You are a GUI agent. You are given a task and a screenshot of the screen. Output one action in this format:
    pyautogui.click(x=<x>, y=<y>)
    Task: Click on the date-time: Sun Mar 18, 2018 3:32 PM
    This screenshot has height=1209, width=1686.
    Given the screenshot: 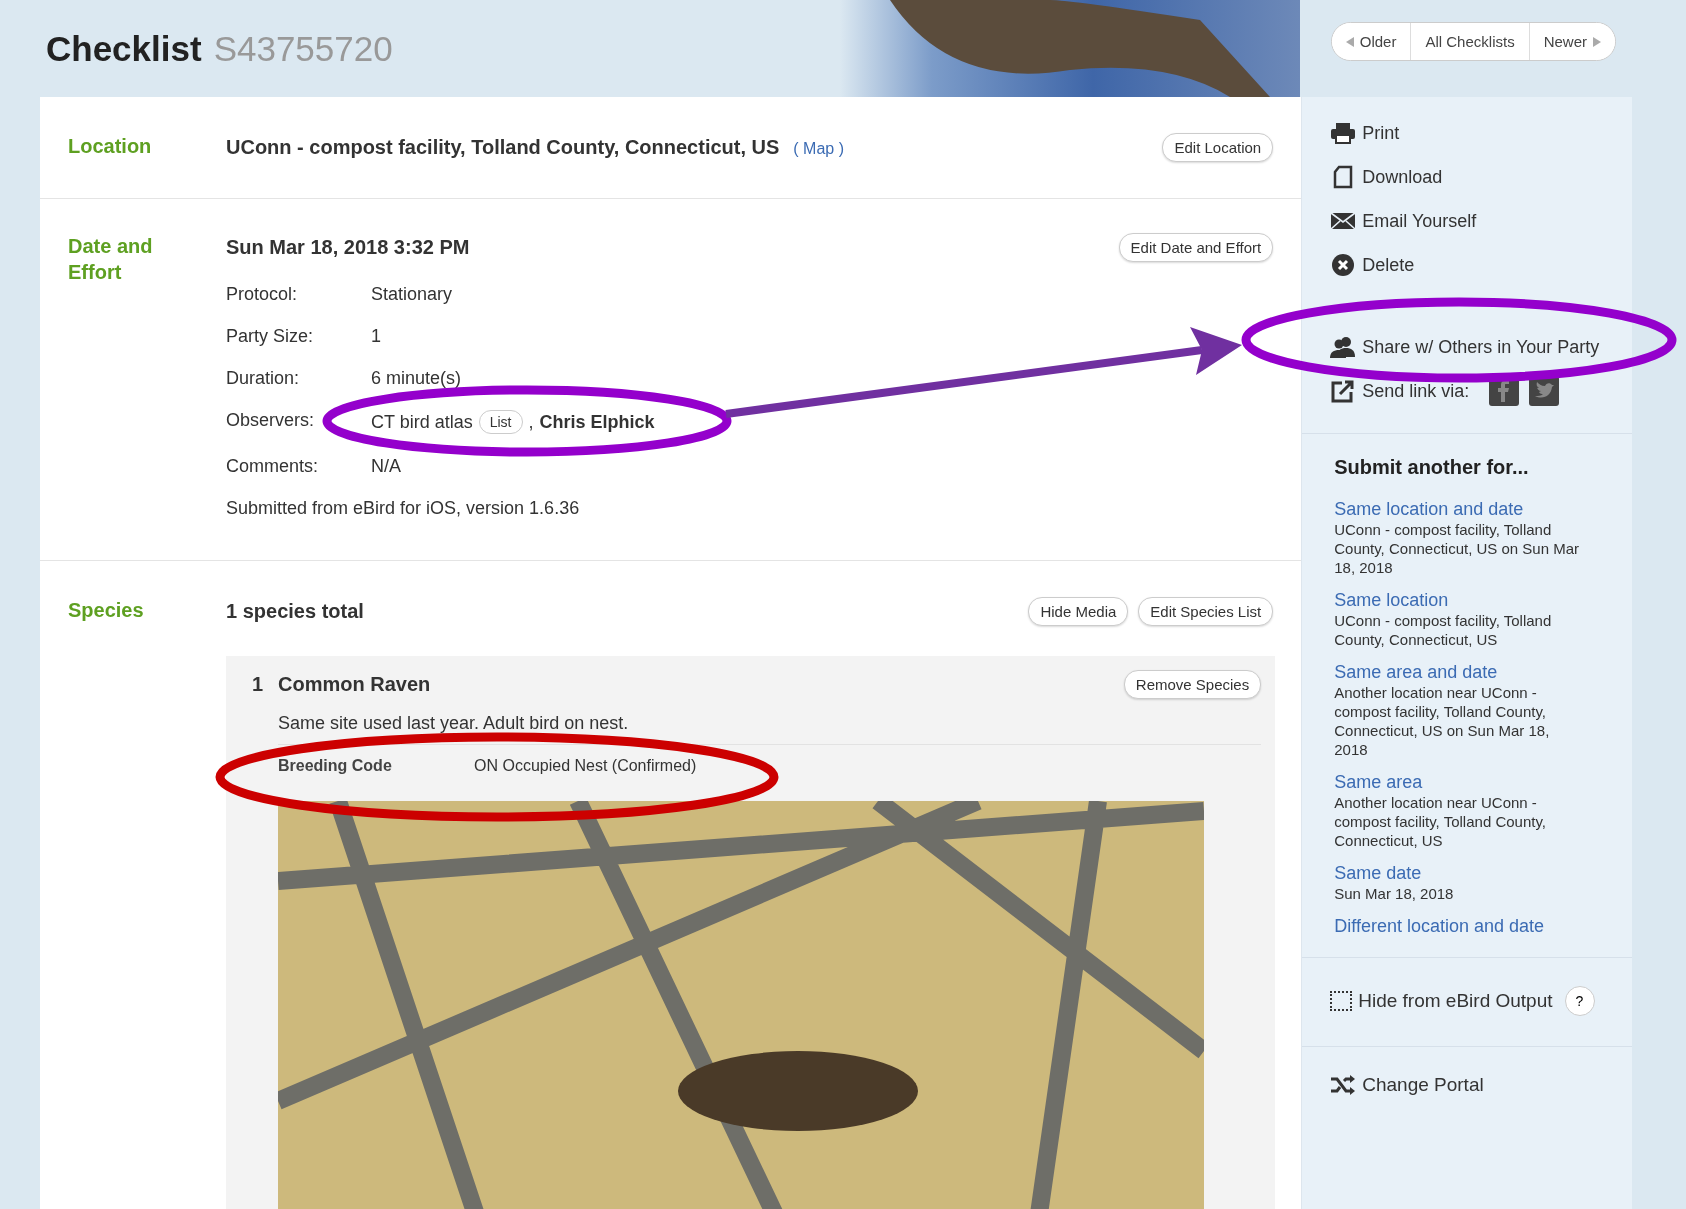 What is the action you would take?
    pyautogui.click(x=348, y=247)
    